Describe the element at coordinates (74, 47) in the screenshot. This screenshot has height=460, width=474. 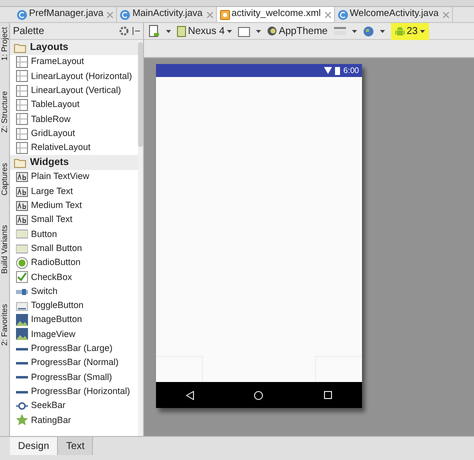
I see `palette-group-header: Layouts` at that location.